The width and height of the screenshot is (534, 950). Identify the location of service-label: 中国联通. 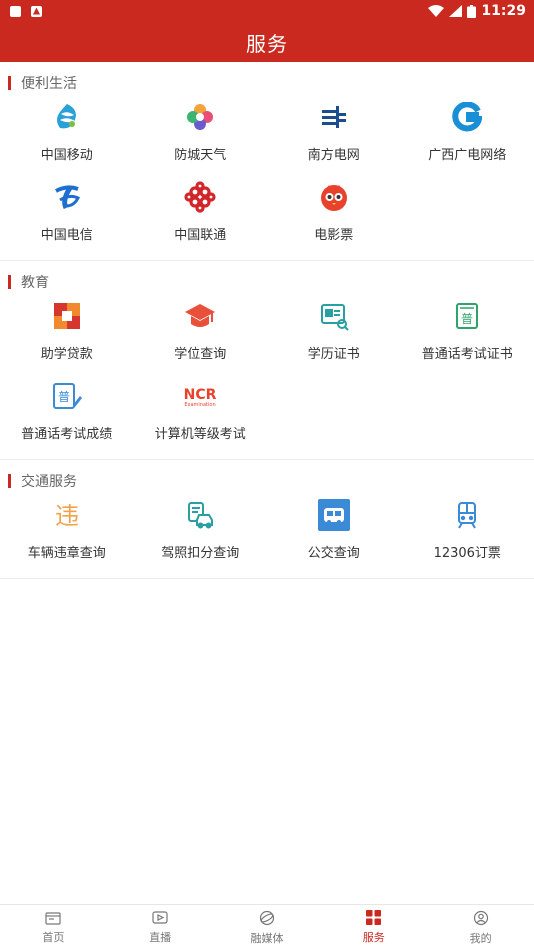
(200, 235).